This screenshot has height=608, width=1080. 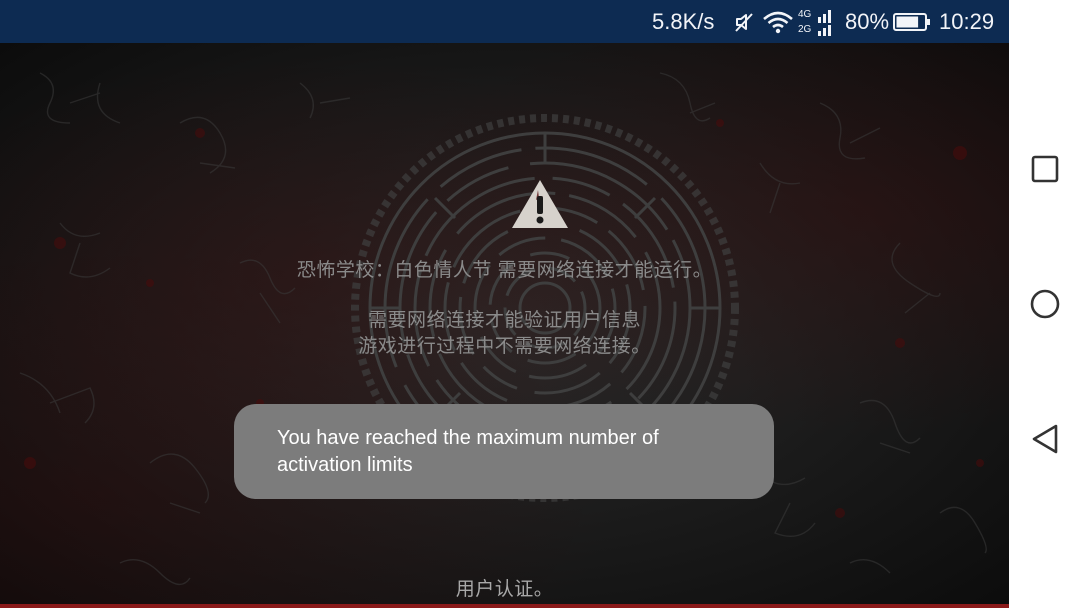 What do you see at coordinates (504, 320) in the screenshot?
I see `verify-user-message: 需要网络连接才能验证用户信息` at bounding box center [504, 320].